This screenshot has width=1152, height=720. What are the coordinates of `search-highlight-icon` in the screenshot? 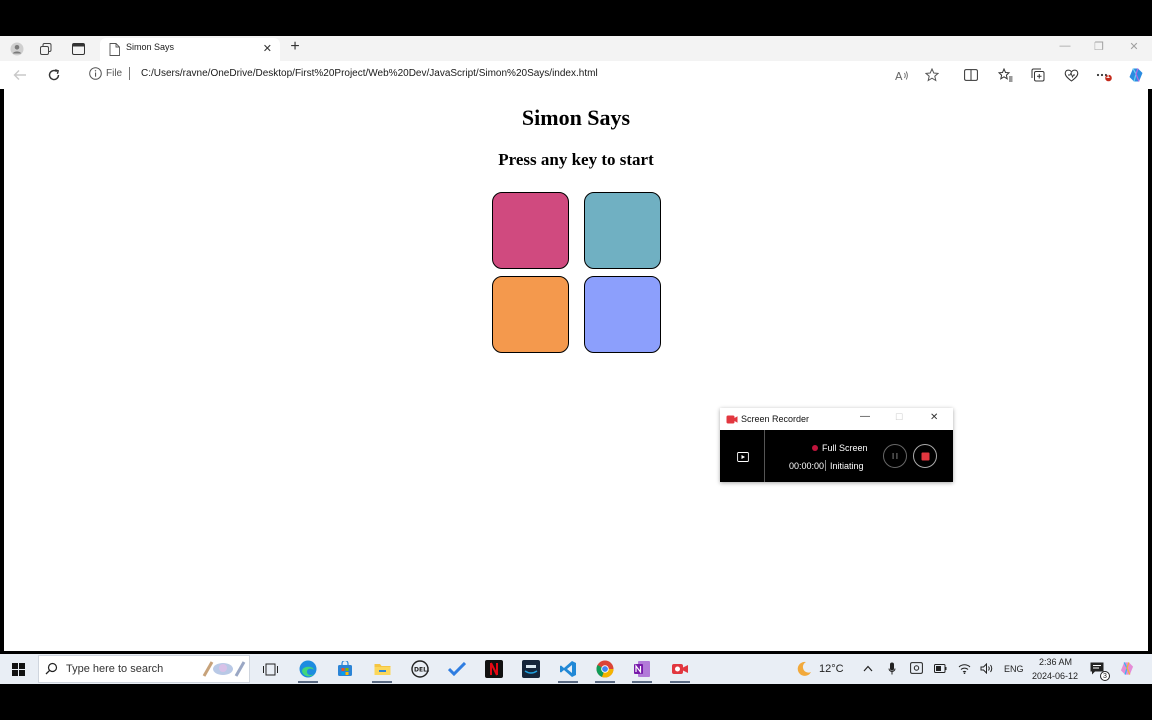 It's located at (224, 669).